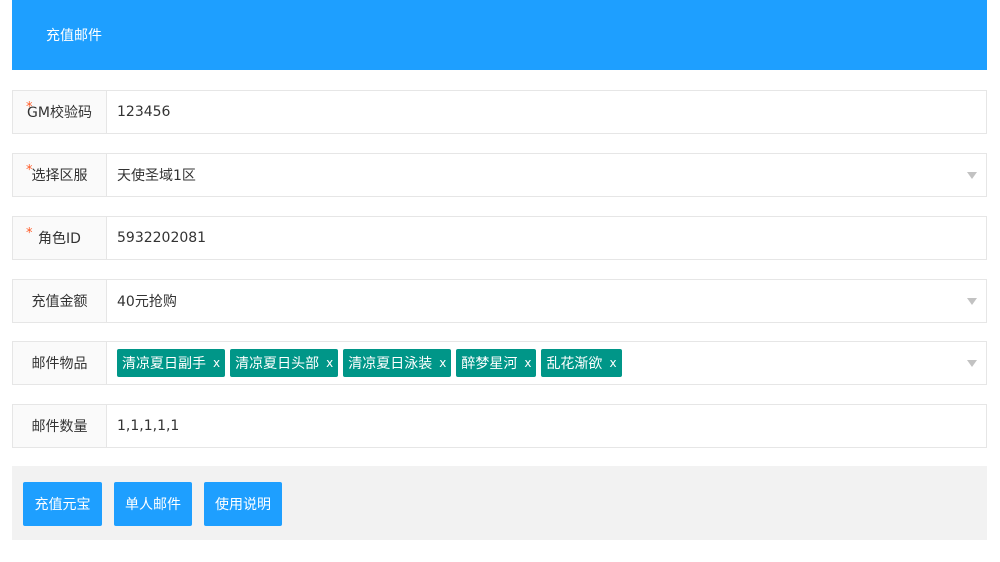 Image resolution: width=1000 pixels, height=562 pixels. What do you see at coordinates (148, 426) in the screenshot?
I see `quantity-value: 1,1,1,1,1` at bounding box center [148, 426].